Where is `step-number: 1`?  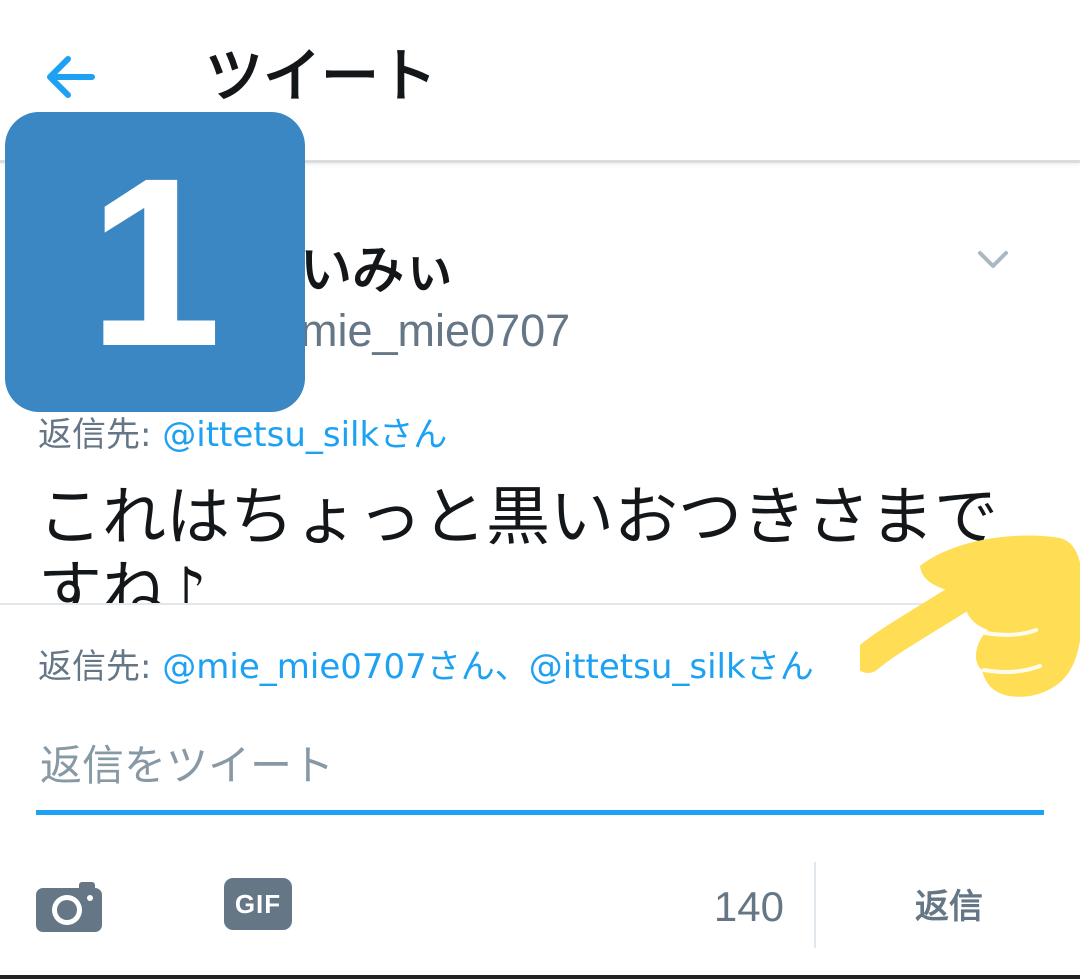 step-number: 1 is located at coordinates (155, 262).